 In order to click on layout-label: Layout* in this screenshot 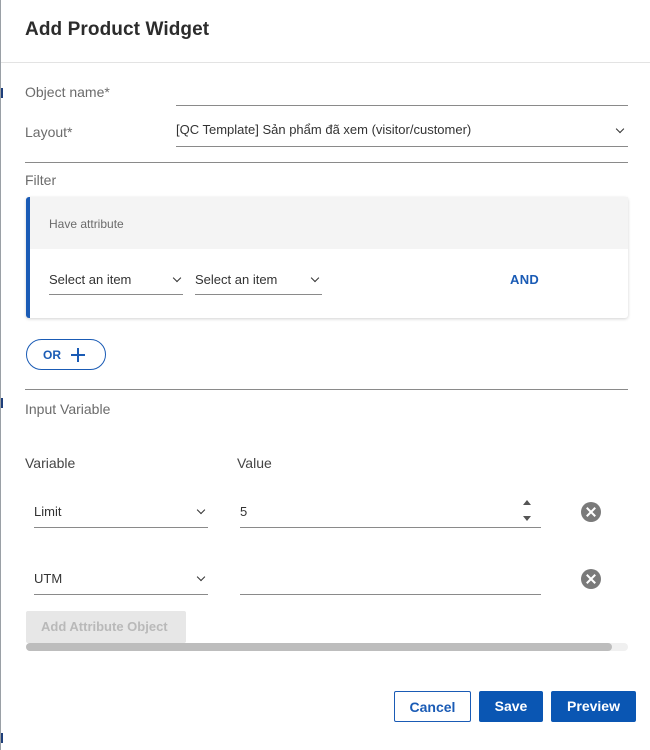, I will do `click(49, 132)`.